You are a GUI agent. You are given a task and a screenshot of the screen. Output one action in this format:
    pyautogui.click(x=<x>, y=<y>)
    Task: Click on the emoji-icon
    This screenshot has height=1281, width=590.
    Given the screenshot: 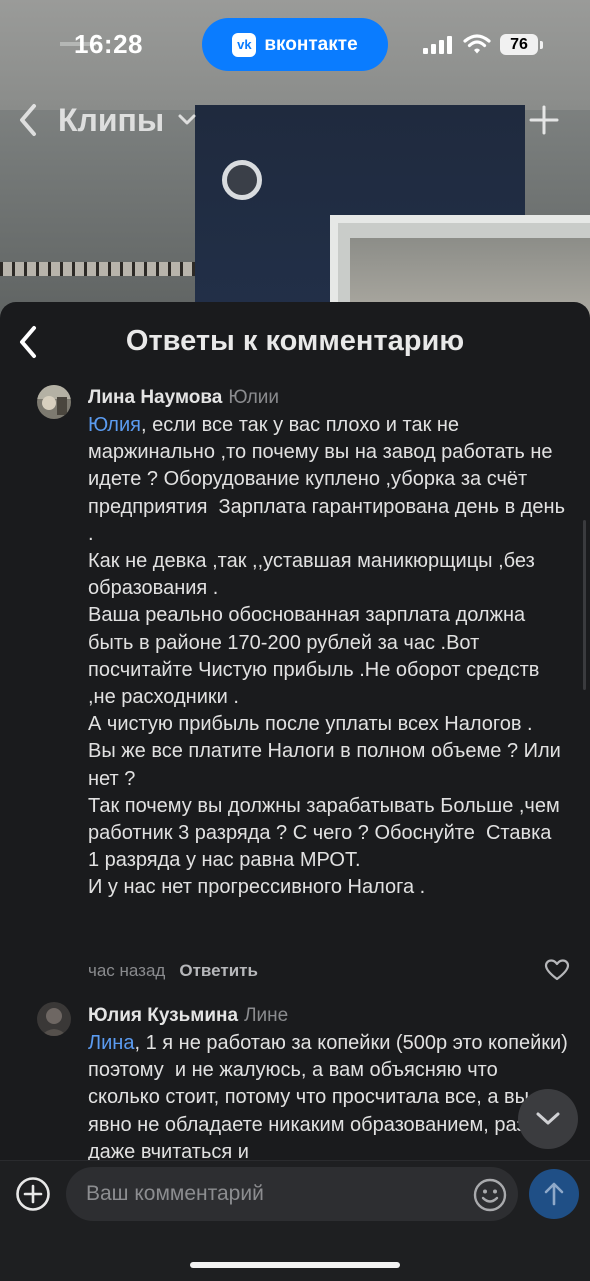 What is the action you would take?
    pyautogui.click(x=490, y=1195)
    